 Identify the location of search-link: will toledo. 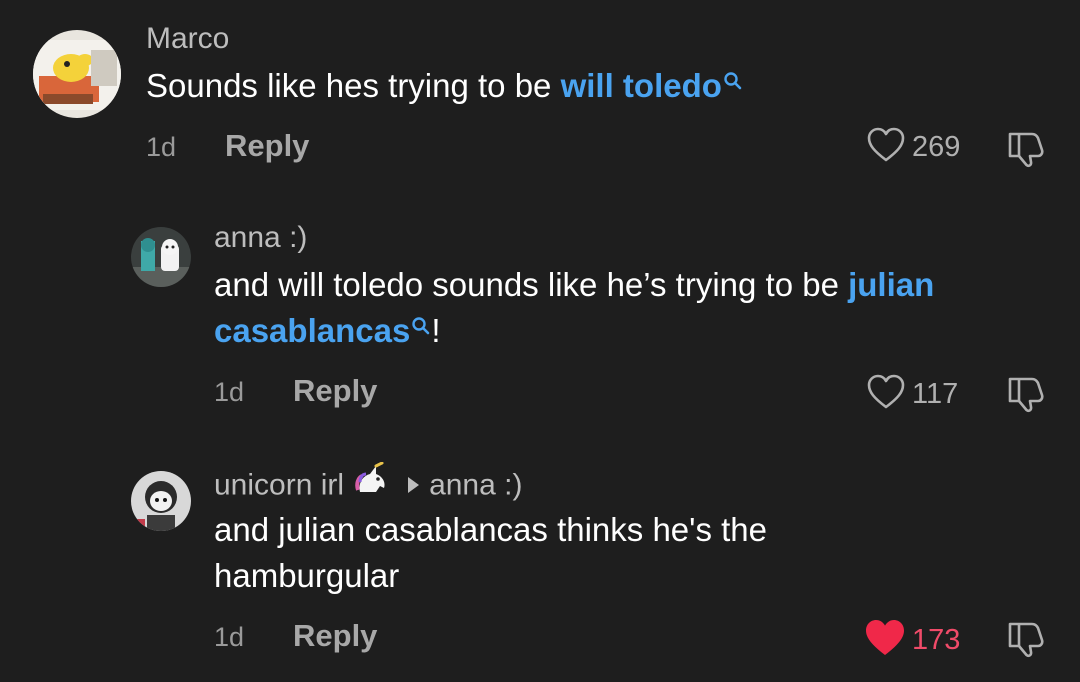
(652, 85).